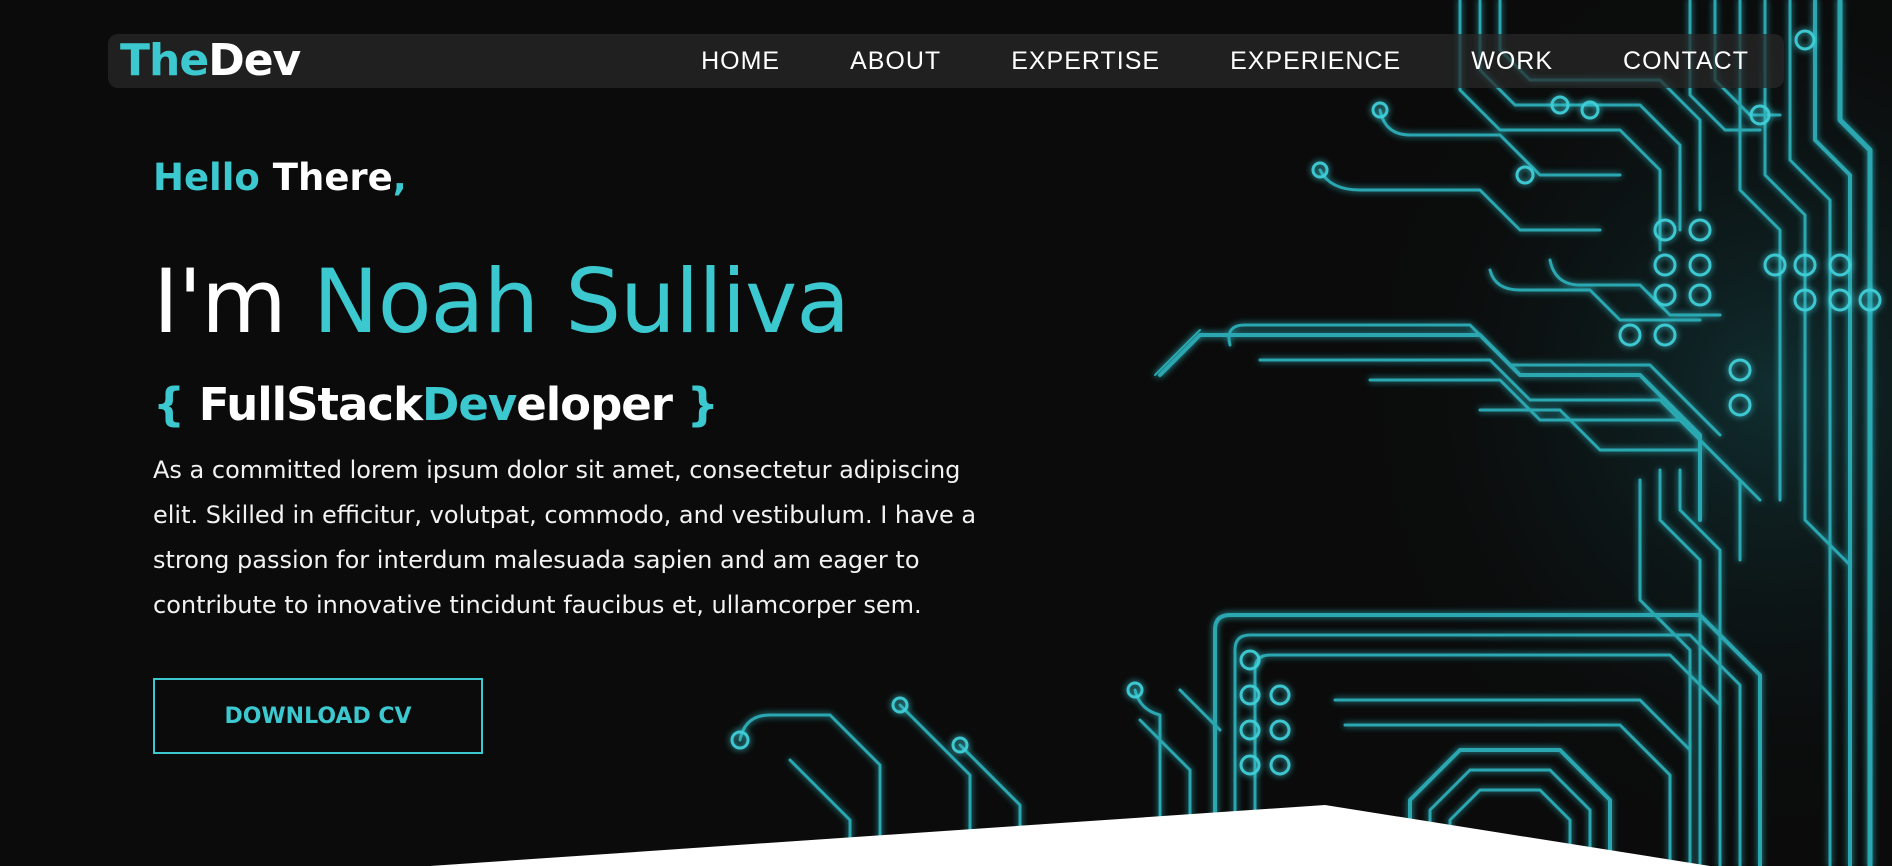  What do you see at coordinates (206, 177) in the screenshot?
I see `greeting-word-hello: Hello` at bounding box center [206, 177].